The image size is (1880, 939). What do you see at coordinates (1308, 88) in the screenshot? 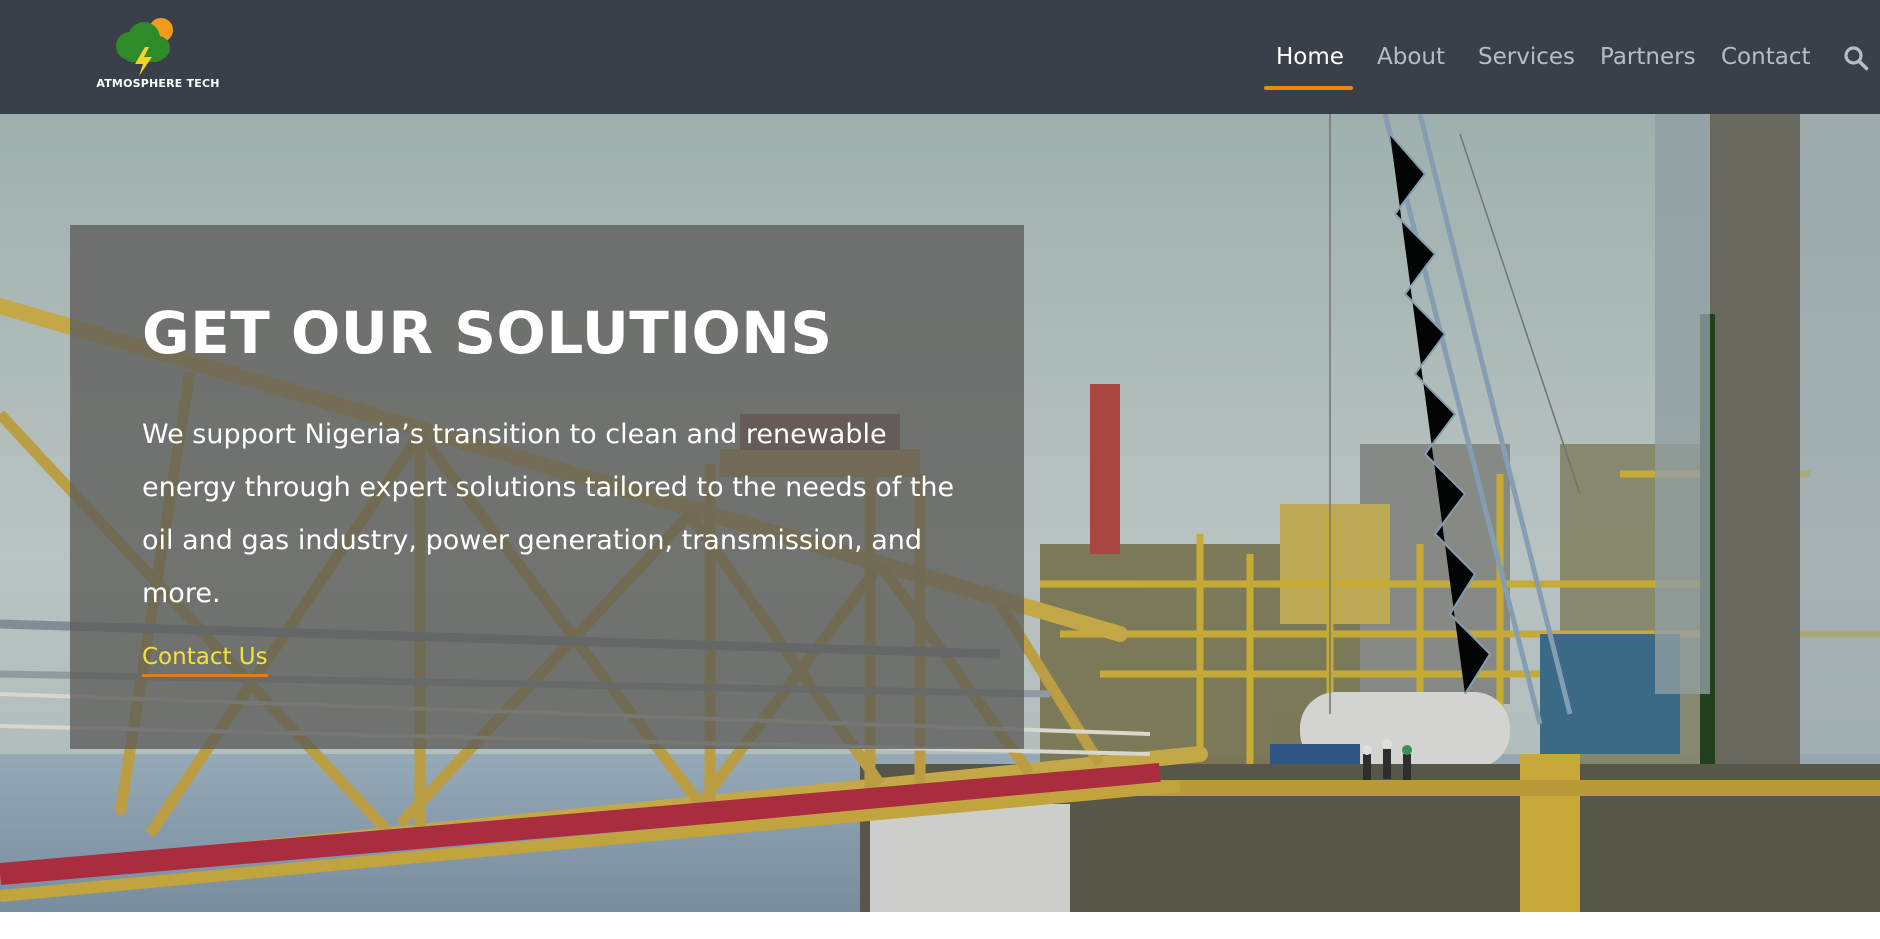
I see `nav-active-indicator` at bounding box center [1308, 88].